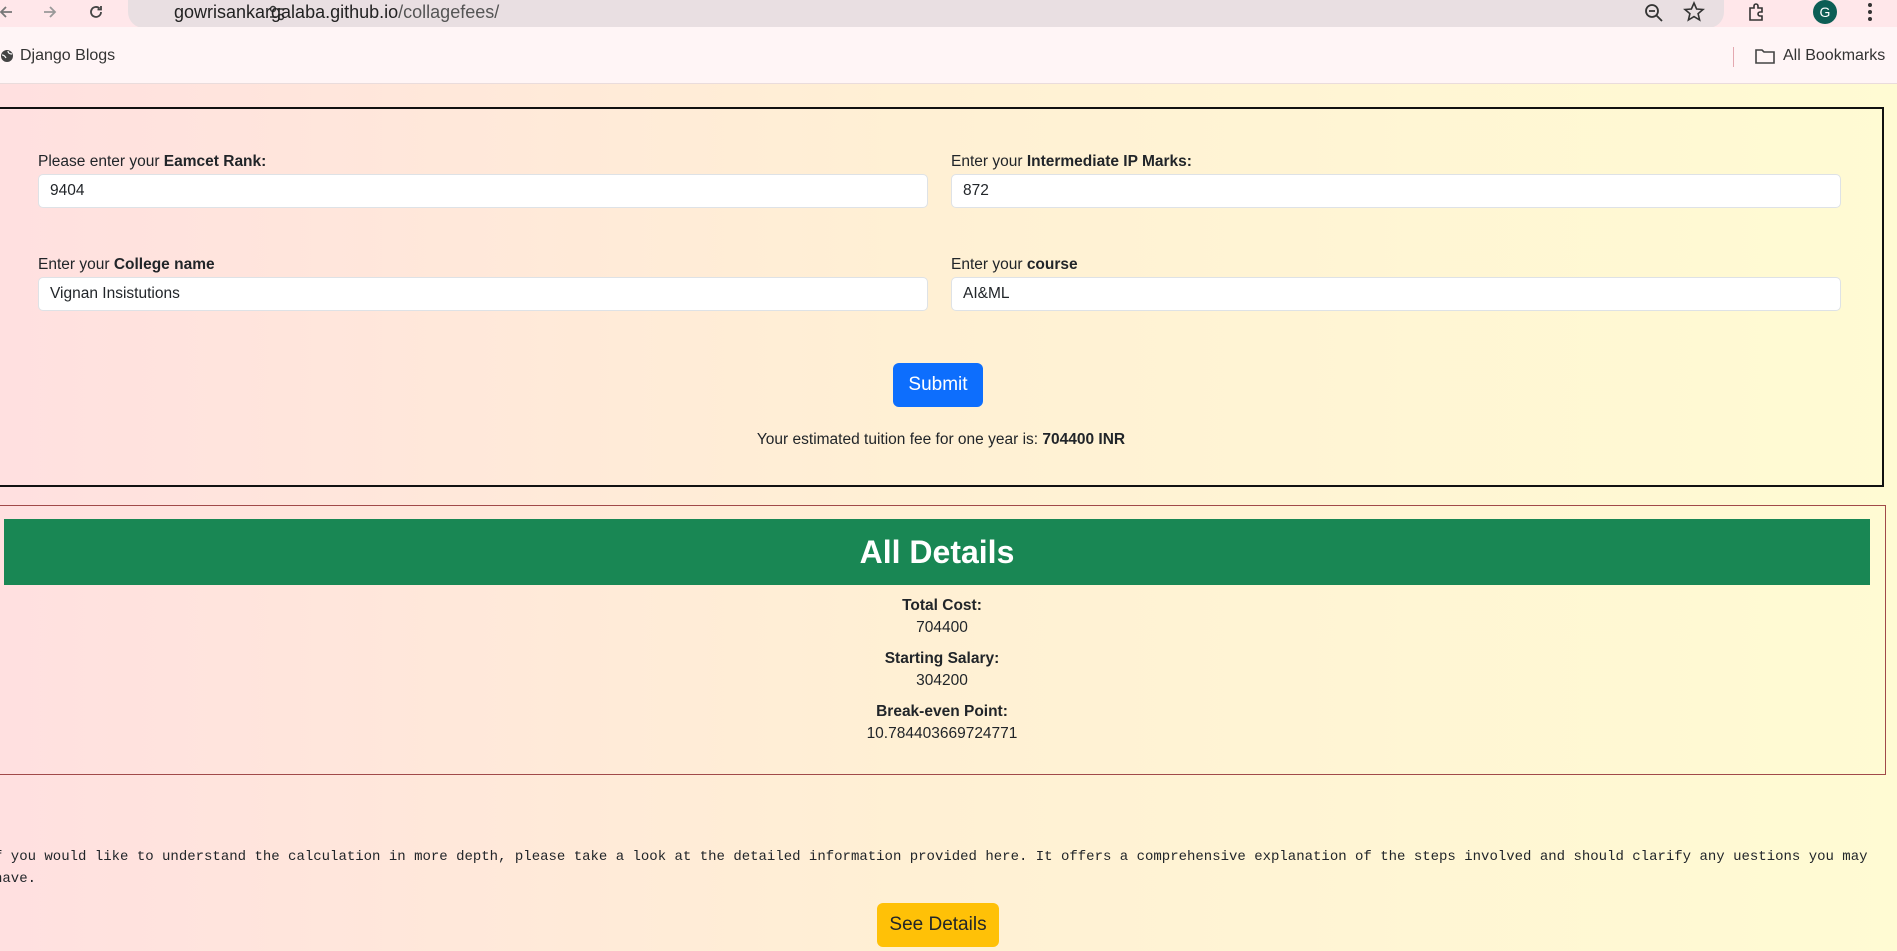  Describe the element at coordinates (942, 605) in the screenshot. I see `total-cost-label: Total Cost:` at that location.